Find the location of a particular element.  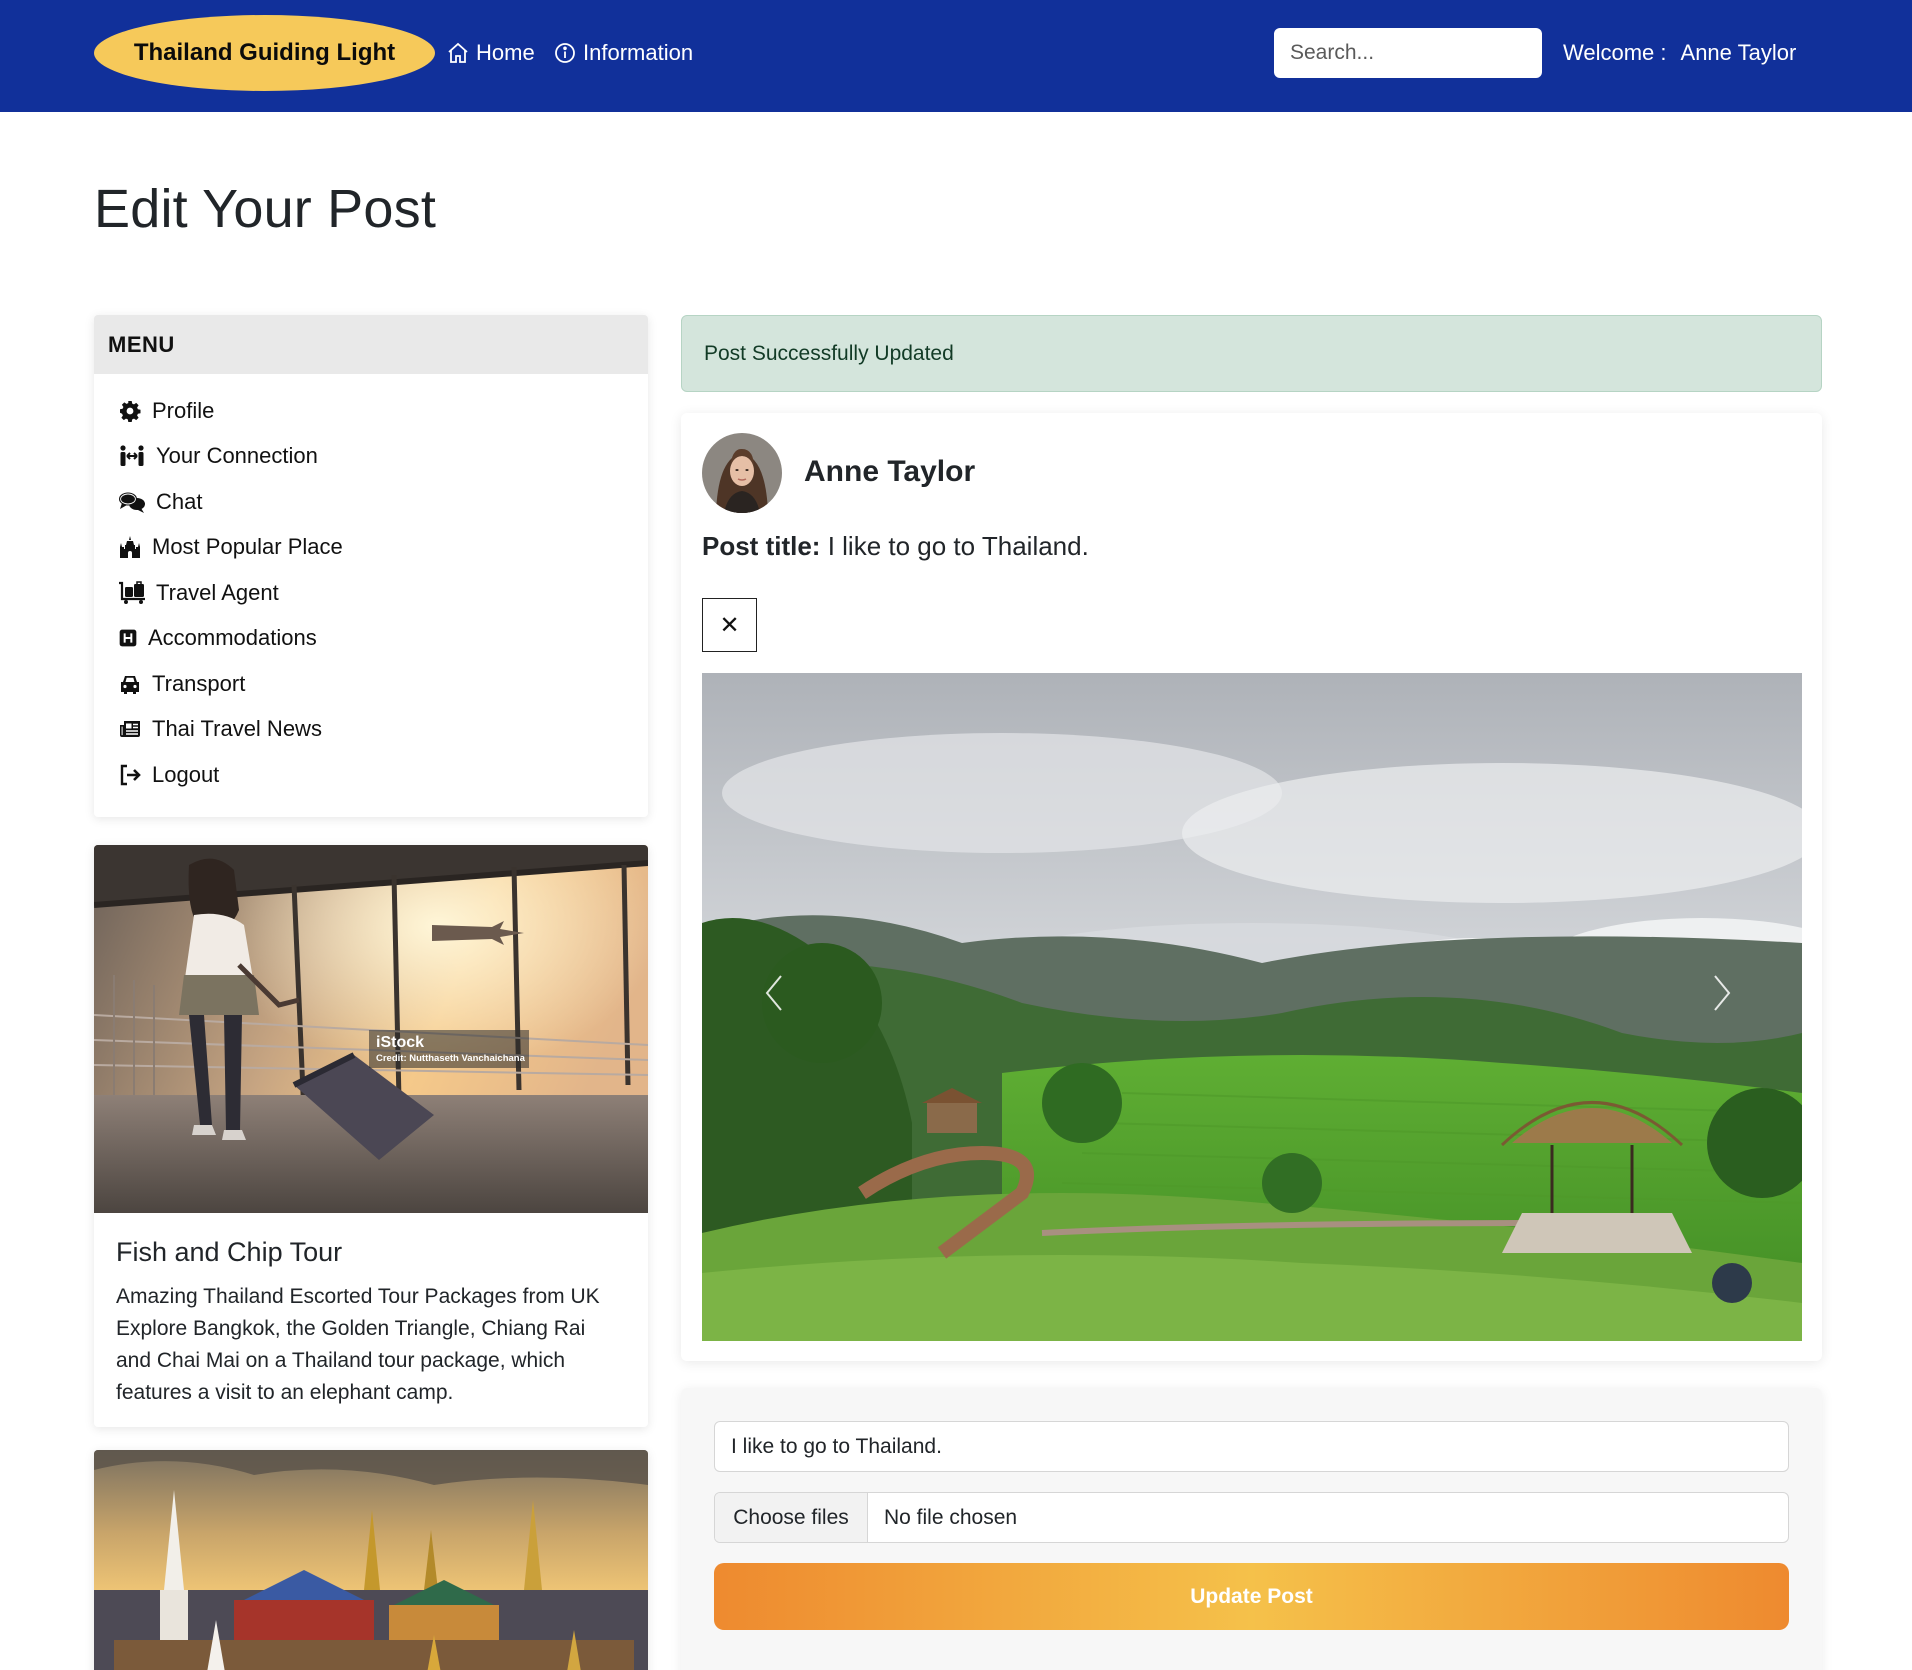

search-input is located at coordinates (1408, 53).